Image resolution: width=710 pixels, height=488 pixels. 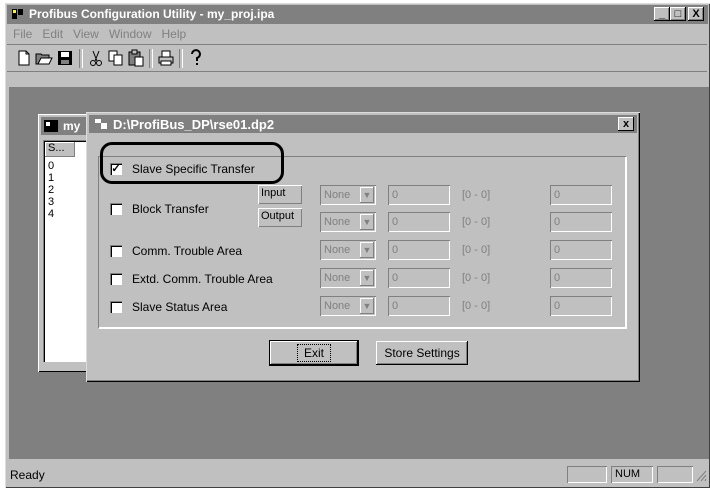 What do you see at coordinates (51, 126) in the screenshot?
I see `child-window-icon` at bounding box center [51, 126].